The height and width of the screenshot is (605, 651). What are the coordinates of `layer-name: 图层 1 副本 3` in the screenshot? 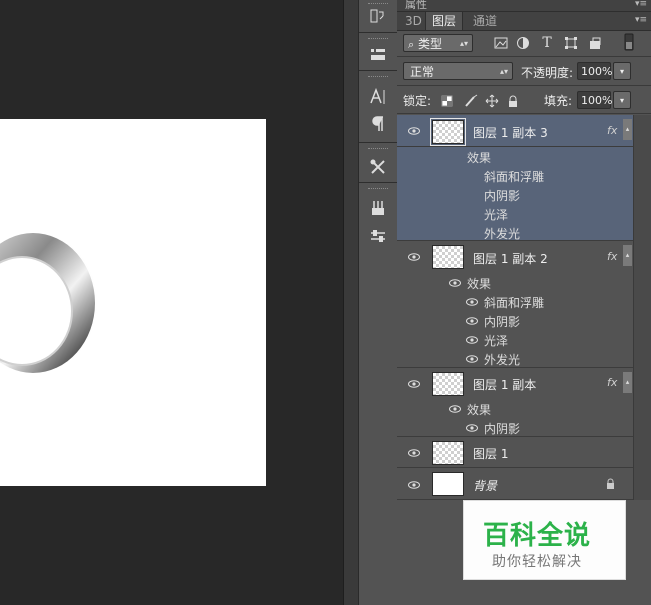 It's located at (510, 132).